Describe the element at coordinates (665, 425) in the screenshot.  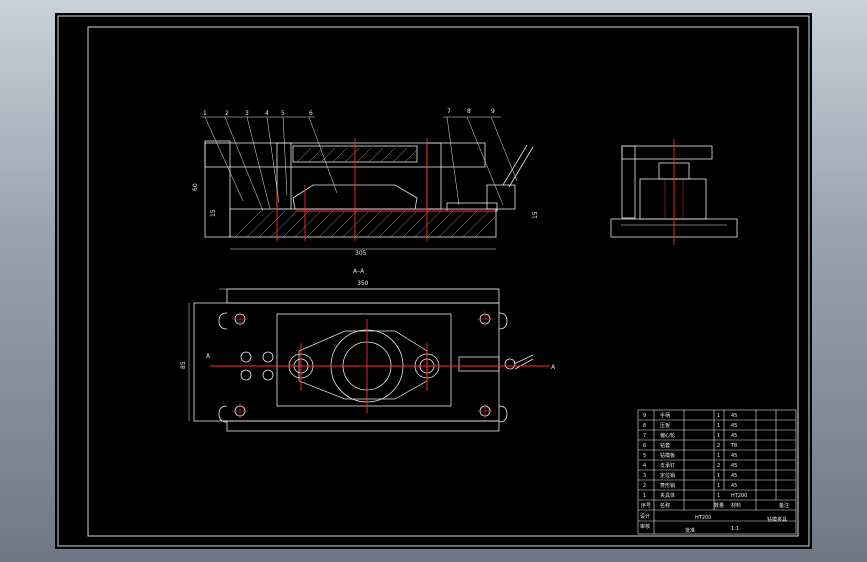
I see `tb-row-2-name: 压板` at that location.